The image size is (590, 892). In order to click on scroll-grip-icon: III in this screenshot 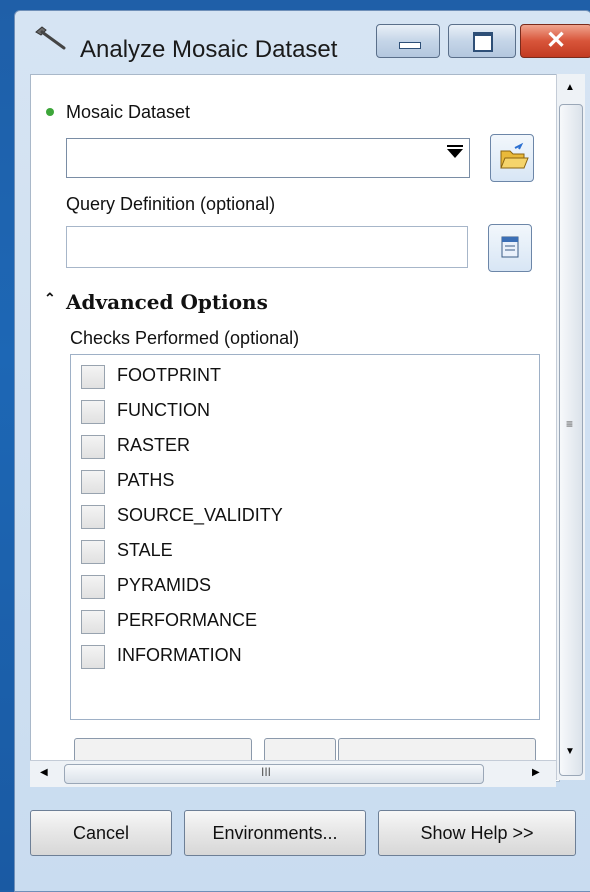, I will do `click(266, 772)`.